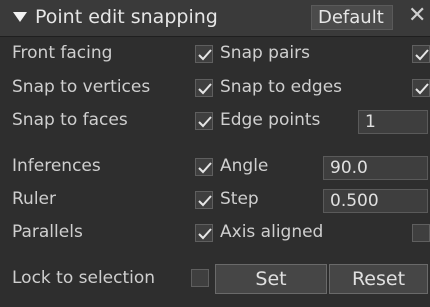 The image size is (430, 307). I want to click on angle-input: 90.0, so click(375, 168).